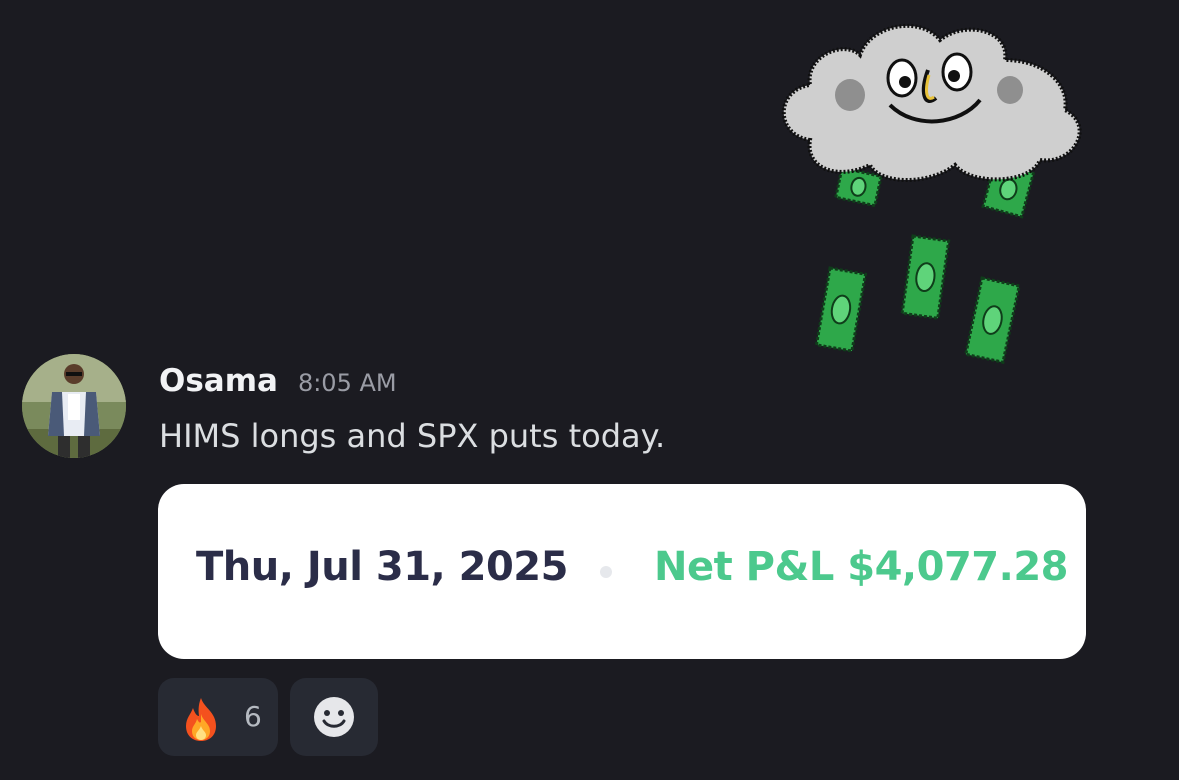 The width and height of the screenshot is (1179, 780). What do you see at coordinates (218, 381) in the screenshot?
I see `username: Osama` at bounding box center [218, 381].